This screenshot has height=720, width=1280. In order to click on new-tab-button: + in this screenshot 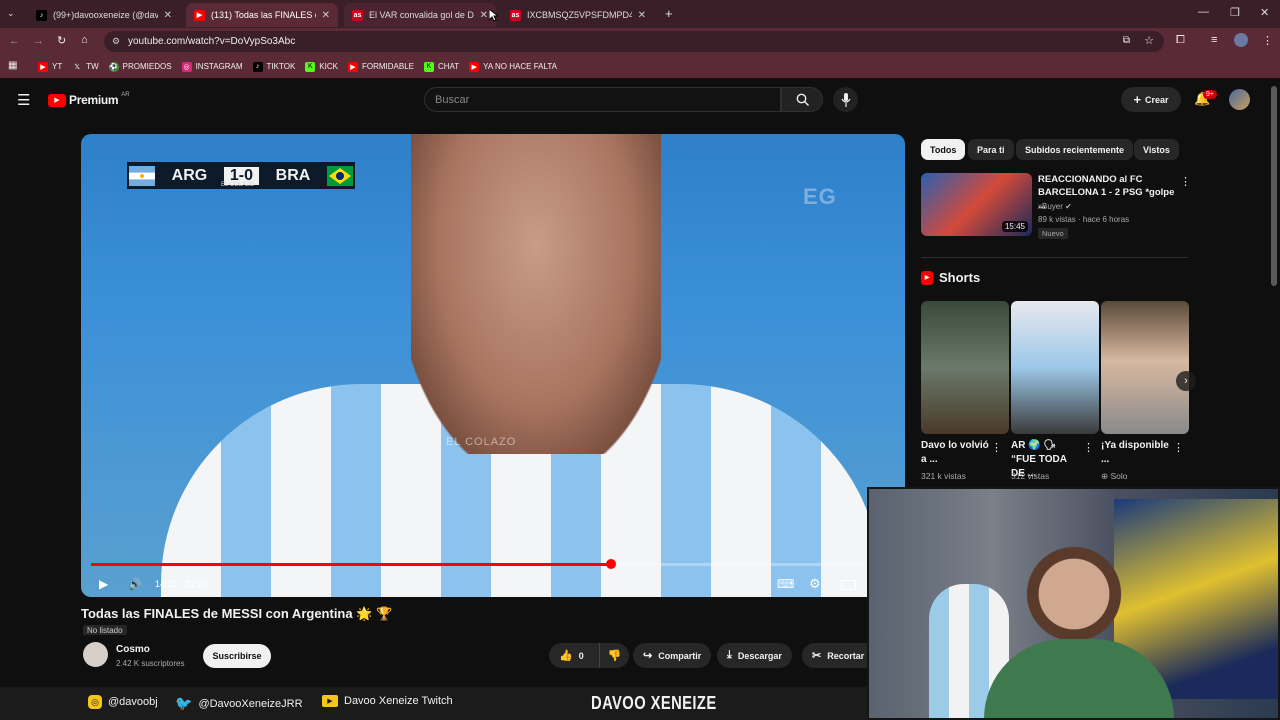, I will do `click(669, 13)`.